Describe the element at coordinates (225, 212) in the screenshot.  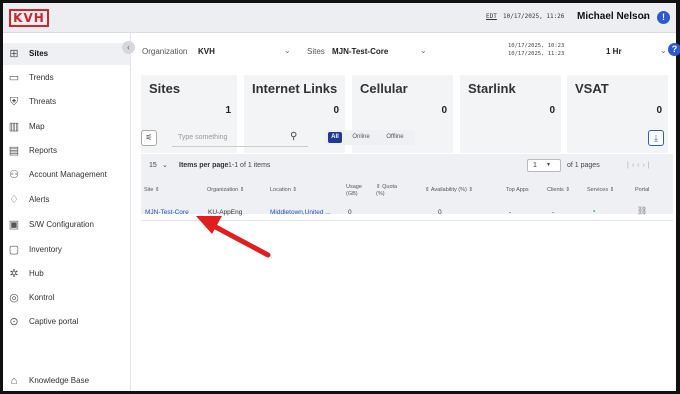
I see `cell-organization: KU-AppEng` at that location.